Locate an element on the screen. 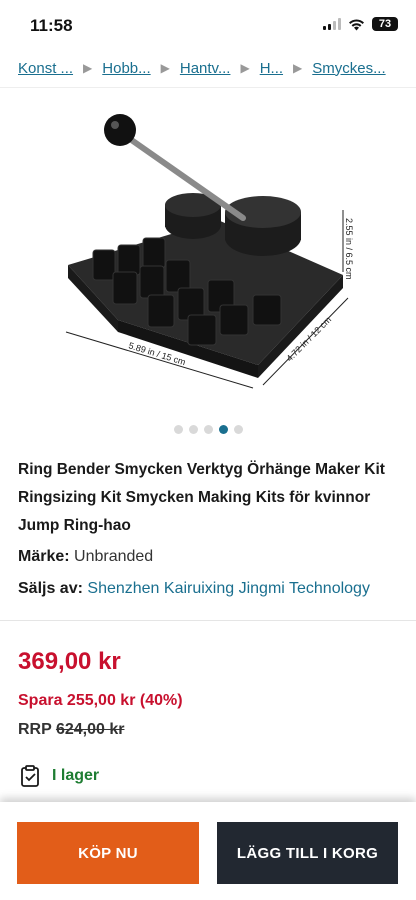 The image size is (416, 900). rrp-label: RRP is located at coordinates (35, 729).